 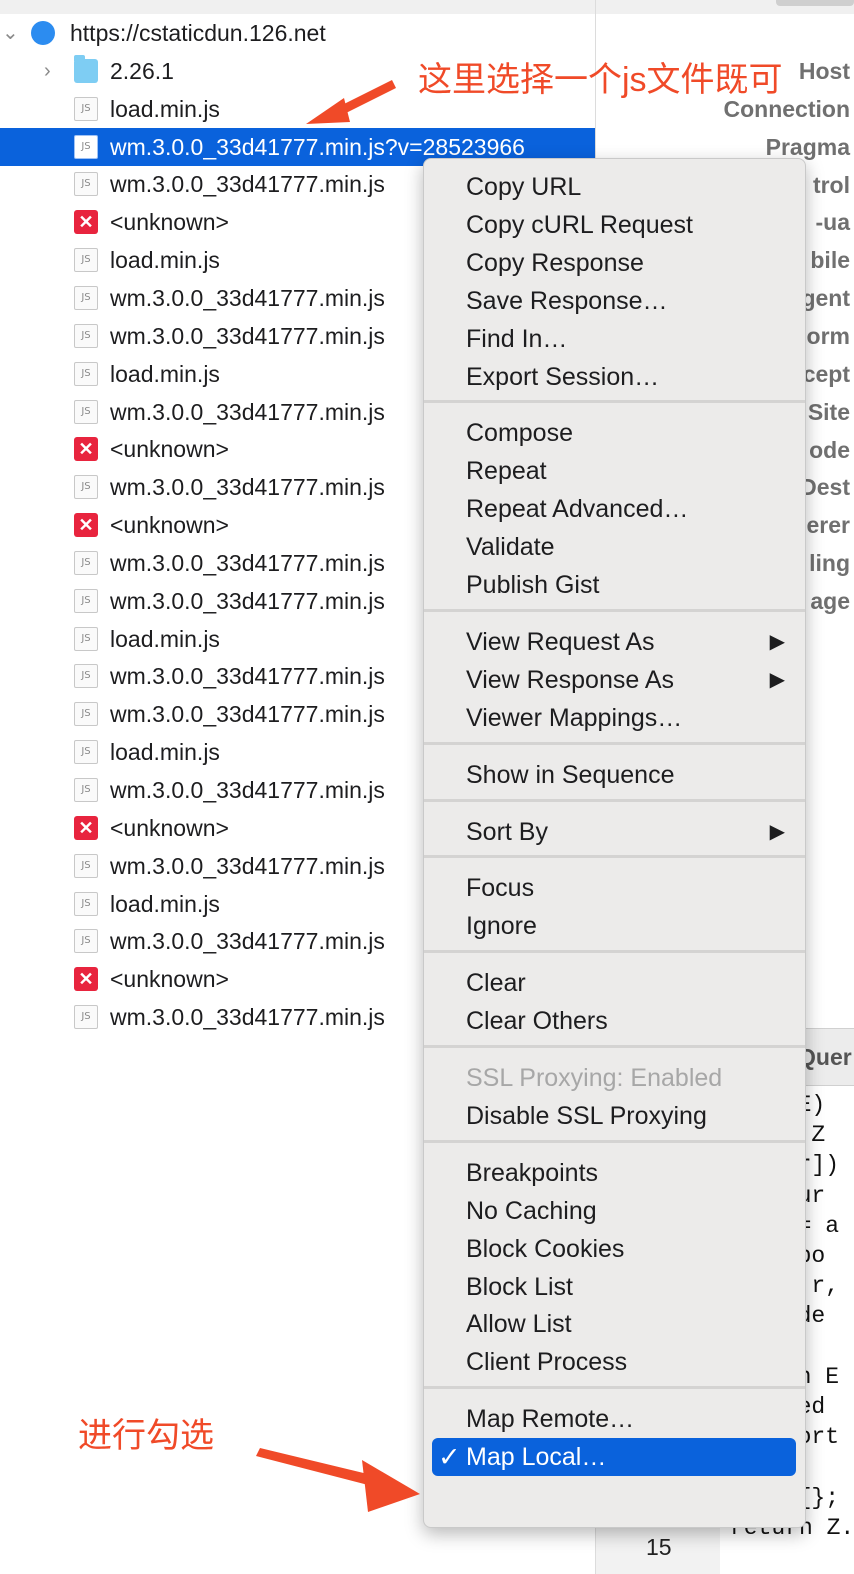 I want to click on menu-item-view-request-as: View Request As ▶, so click(x=614, y=642).